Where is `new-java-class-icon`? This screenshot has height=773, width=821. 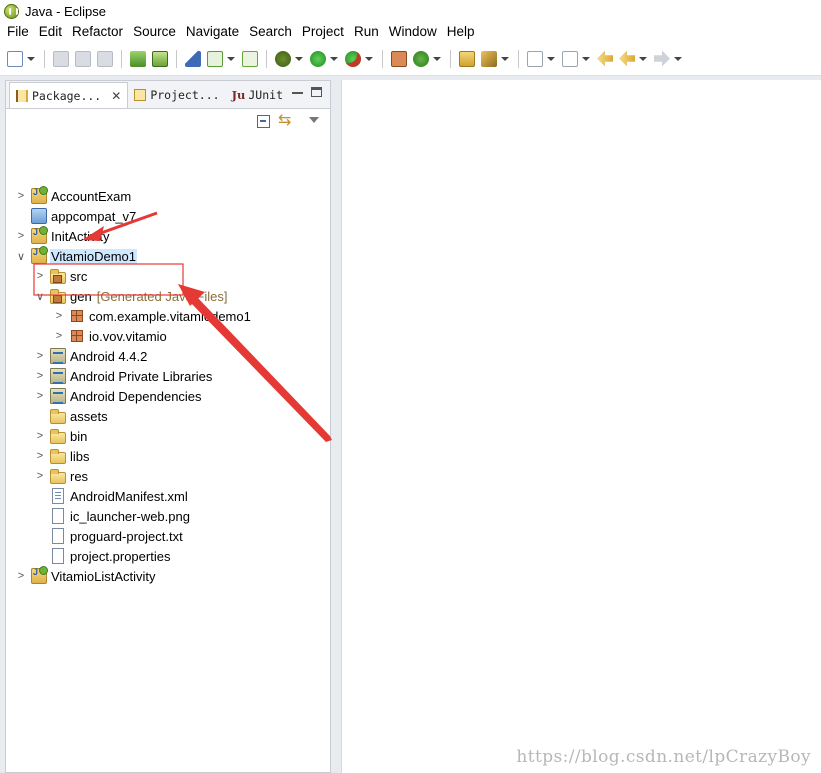 new-java-class-icon is located at coordinates (421, 58).